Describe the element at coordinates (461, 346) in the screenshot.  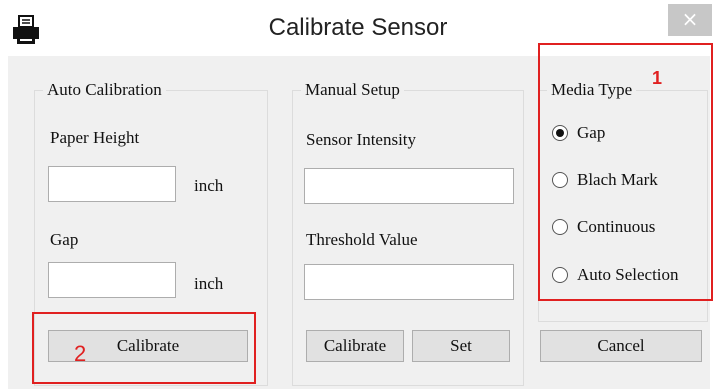
I see `set-button: Set` at that location.